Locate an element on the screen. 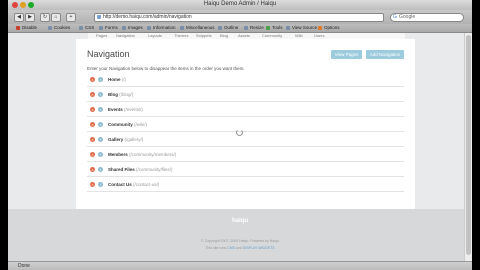  nav-item-name: Gallery is located at coordinates (116, 139).